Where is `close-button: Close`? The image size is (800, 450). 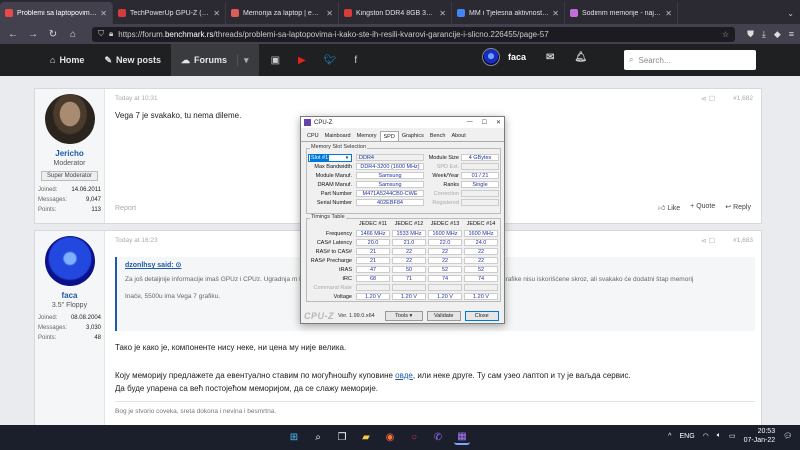 close-button: Close is located at coordinates (481, 316).